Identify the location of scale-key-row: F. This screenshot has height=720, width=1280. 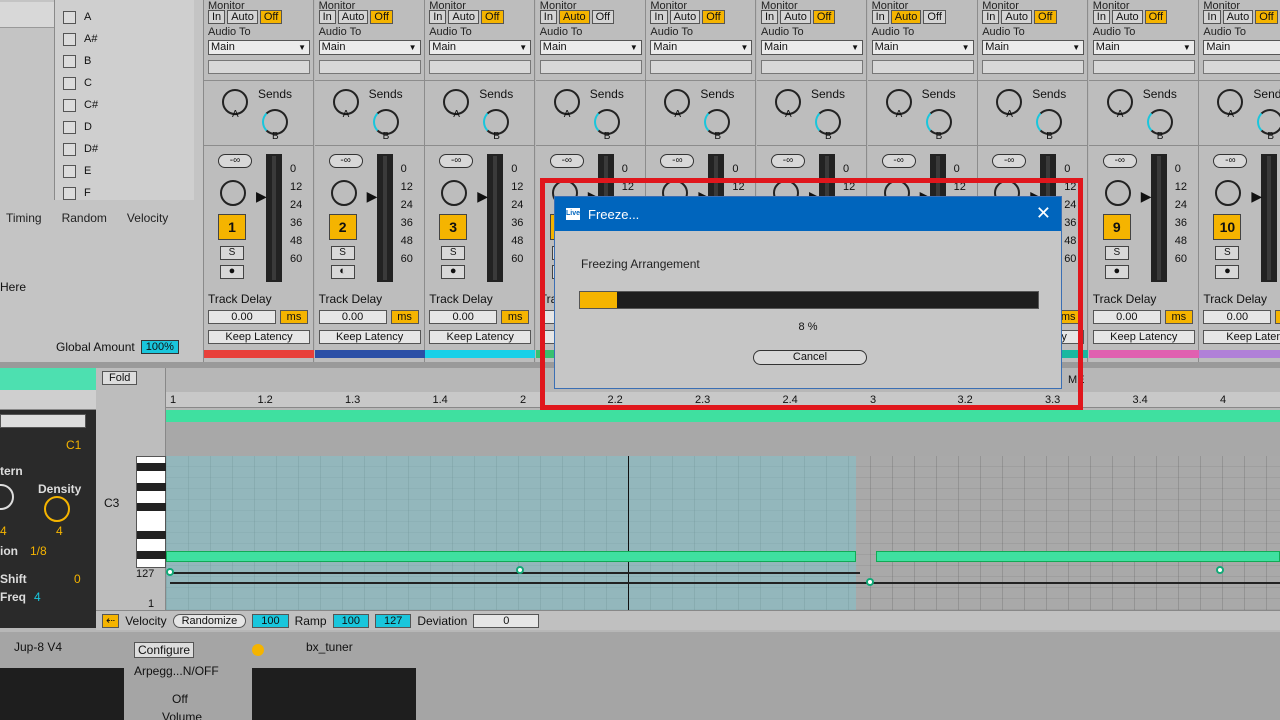
(77, 193).